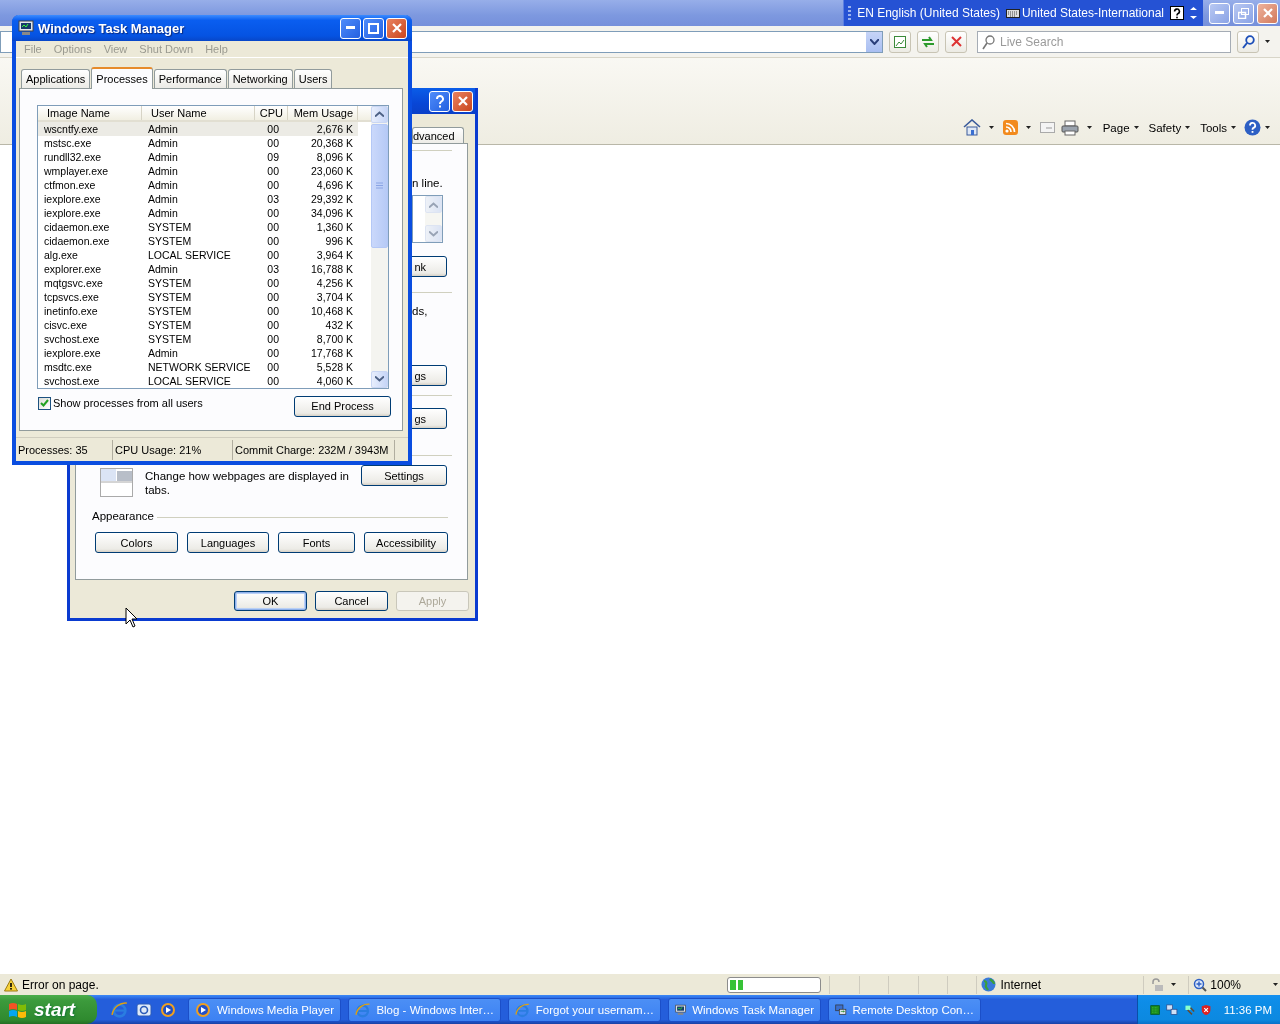 This screenshot has height=1024, width=1280. What do you see at coordinates (44, 403) in the screenshot?
I see `checkbox` at bounding box center [44, 403].